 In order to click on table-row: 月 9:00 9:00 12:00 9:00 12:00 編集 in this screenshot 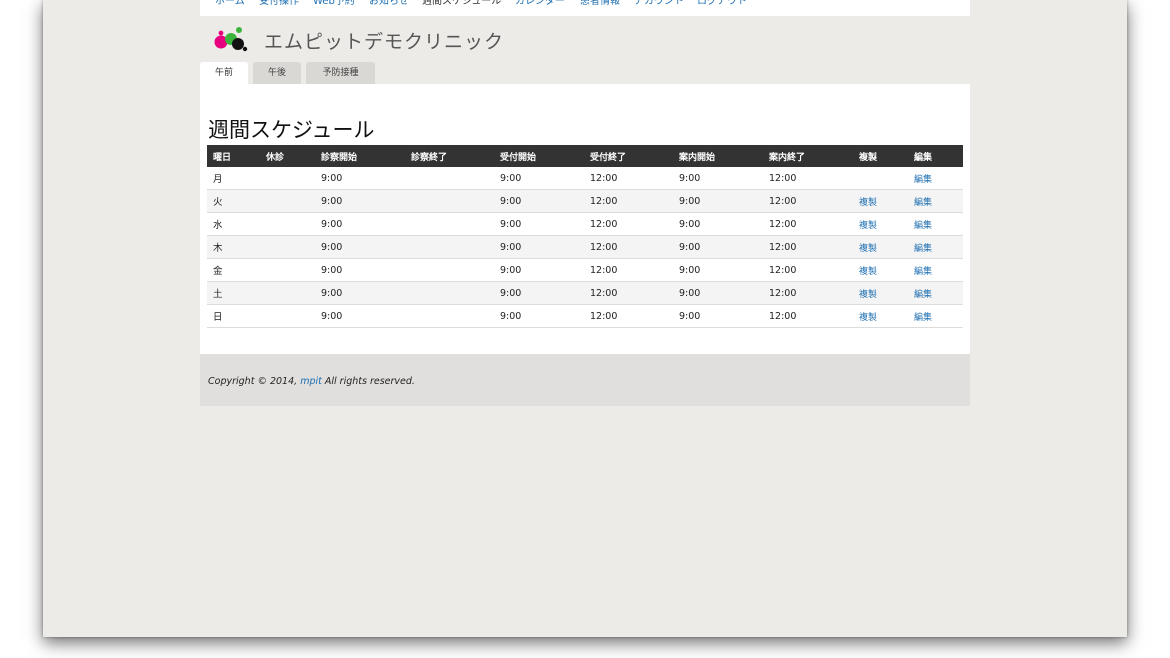, I will do `click(585, 178)`.